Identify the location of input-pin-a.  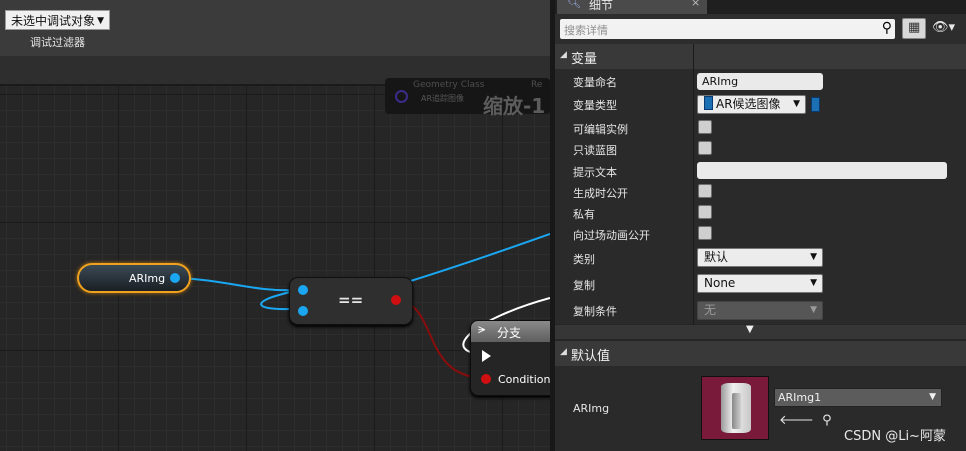
(303, 290).